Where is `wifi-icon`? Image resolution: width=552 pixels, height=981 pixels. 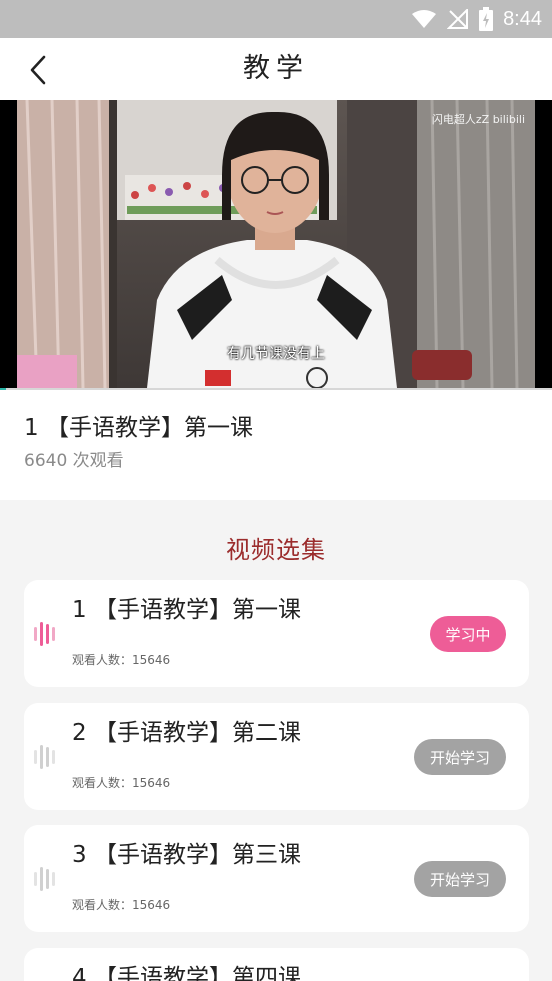 wifi-icon is located at coordinates (424, 19).